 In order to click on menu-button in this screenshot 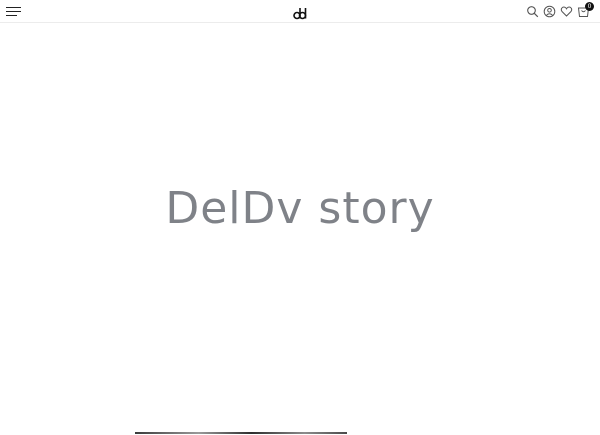, I will do `click(13, 12)`.